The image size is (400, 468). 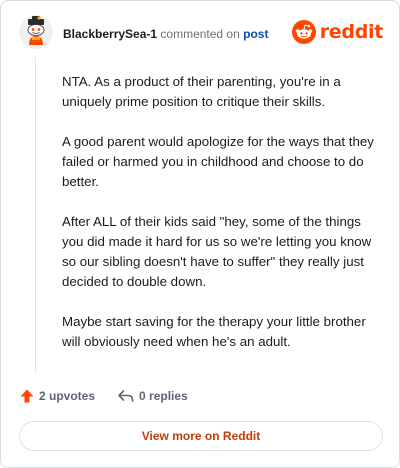 I want to click on reddit-brand: reddit, so click(x=337, y=32).